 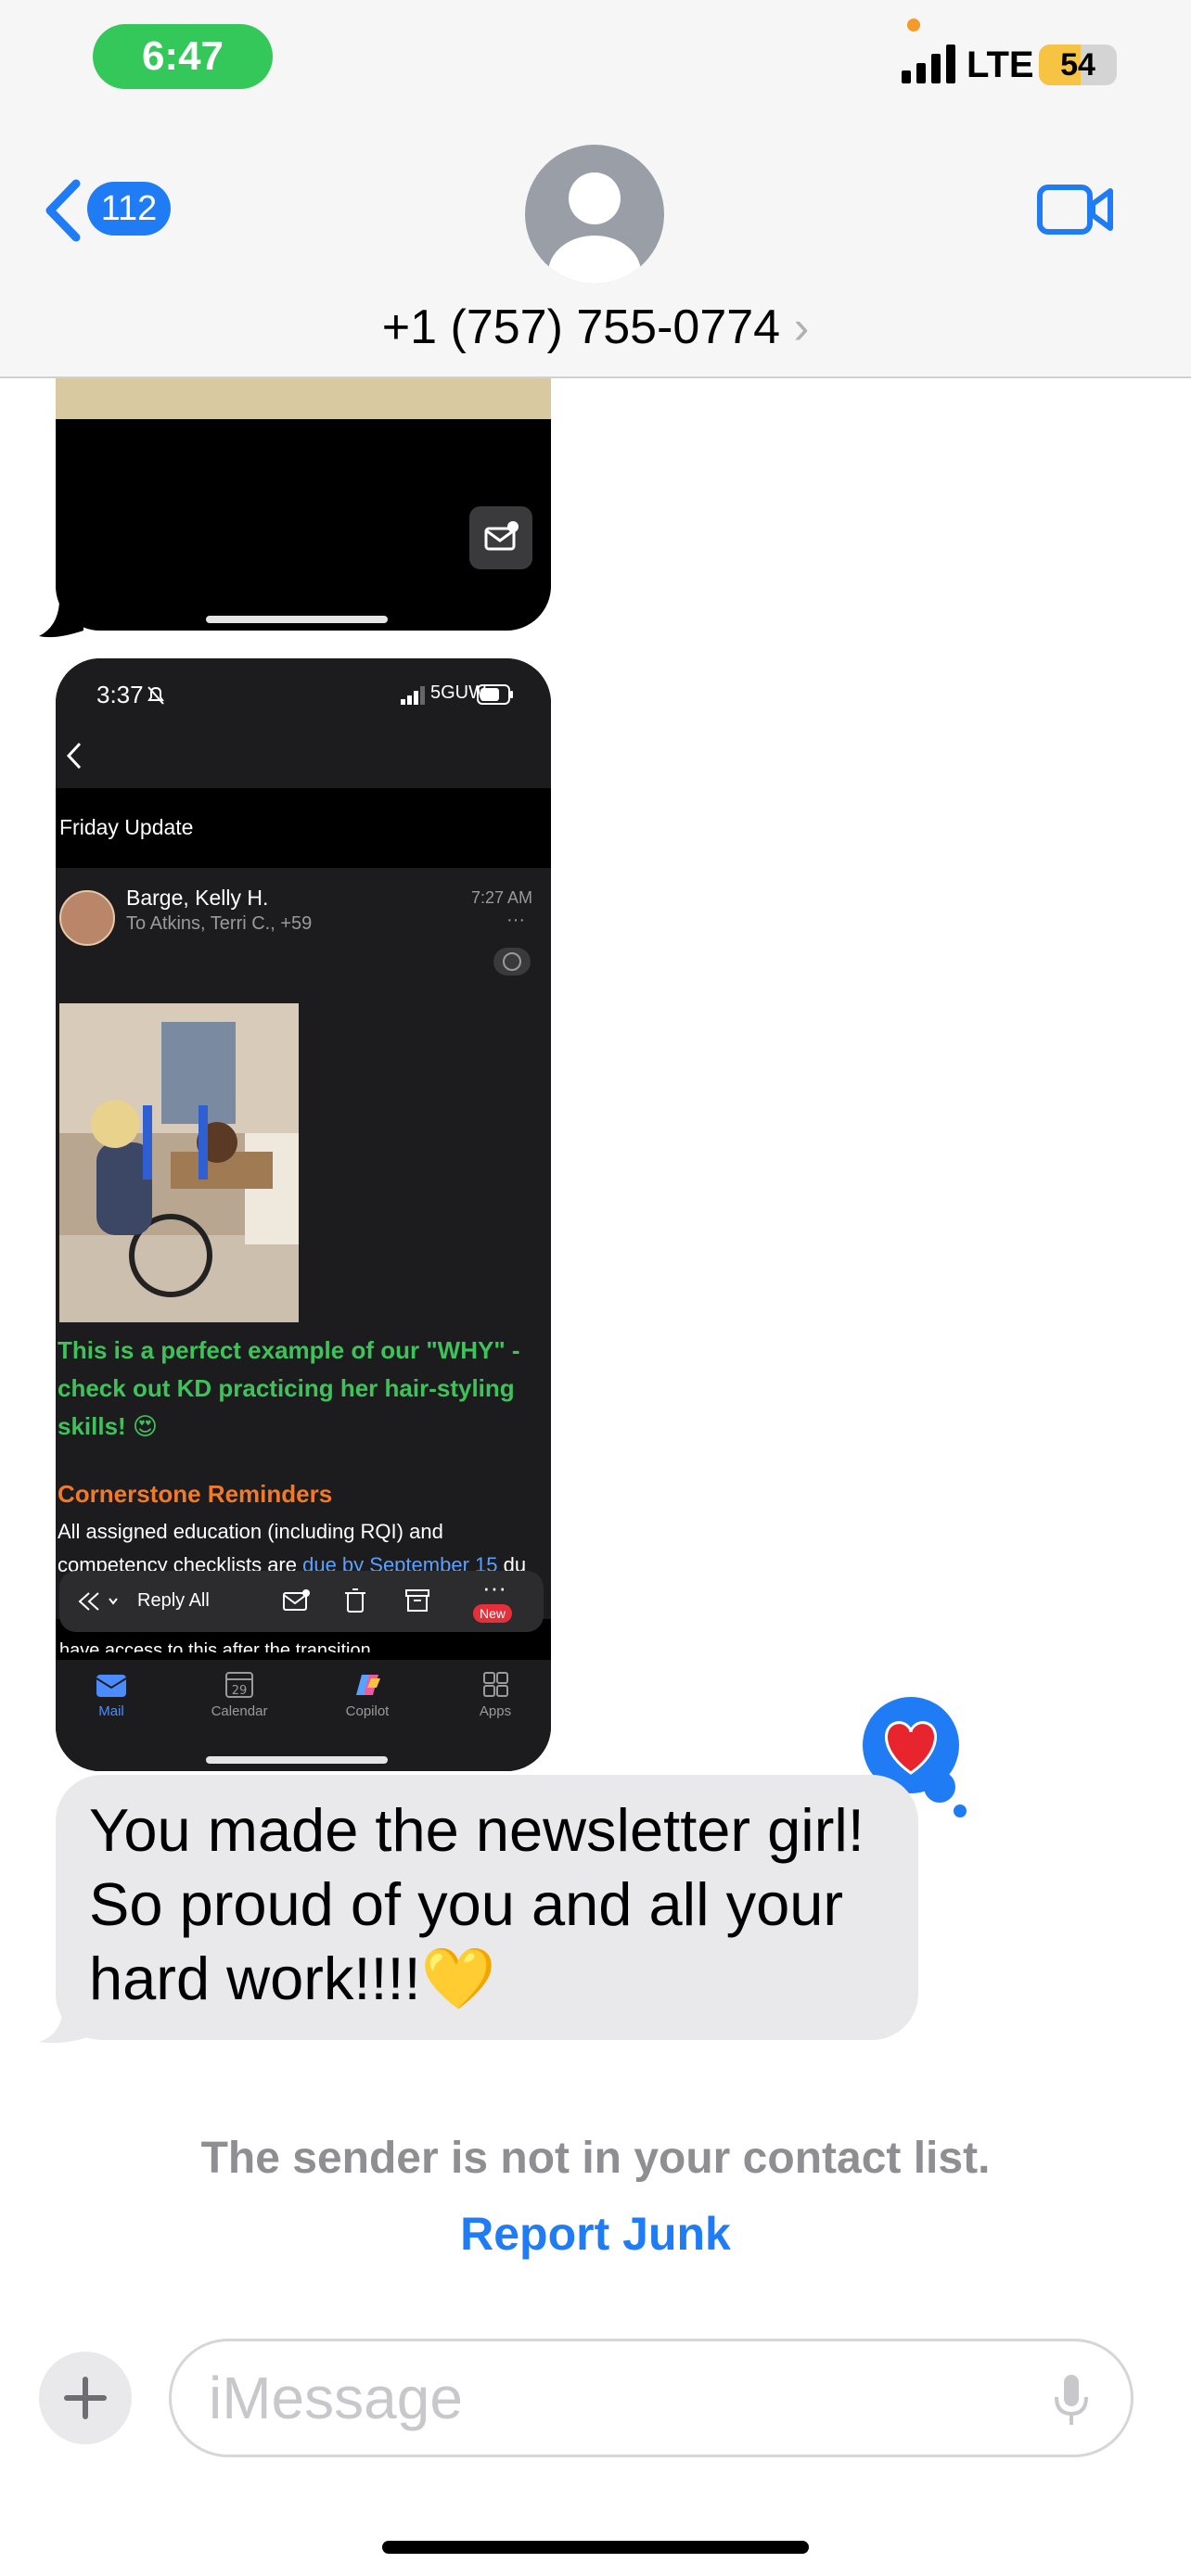 What do you see at coordinates (494, 1587) in the screenshot?
I see `more-actions-icon: ···` at bounding box center [494, 1587].